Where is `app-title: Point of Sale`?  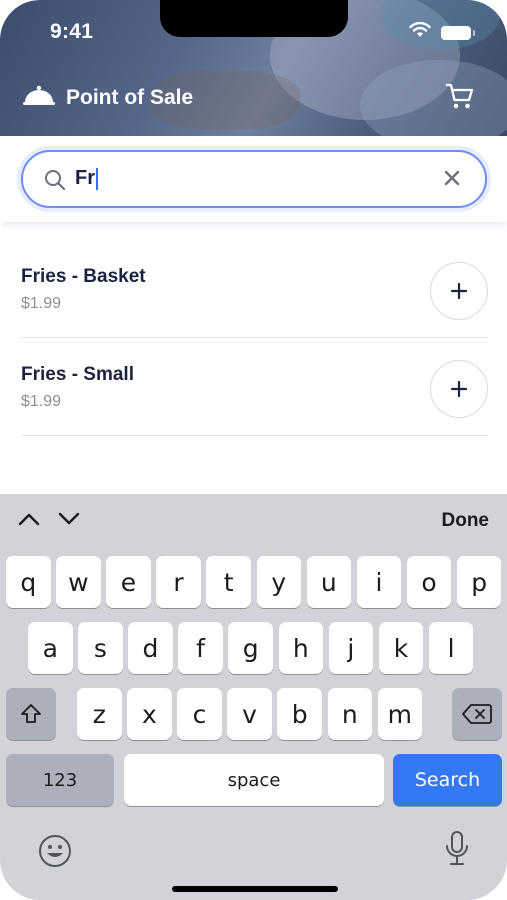
app-title: Point of Sale is located at coordinates (130, 97).